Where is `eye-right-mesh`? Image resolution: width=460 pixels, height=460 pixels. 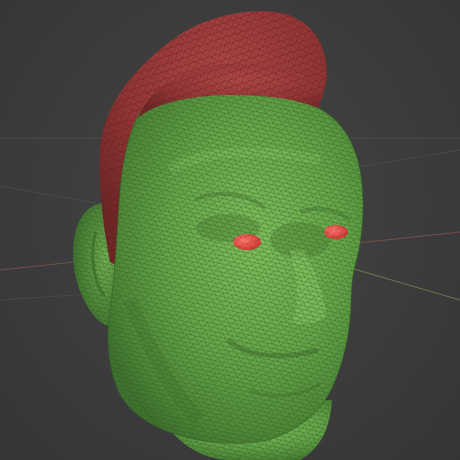
eye-right-mesh is located at coordinates (336, 232).